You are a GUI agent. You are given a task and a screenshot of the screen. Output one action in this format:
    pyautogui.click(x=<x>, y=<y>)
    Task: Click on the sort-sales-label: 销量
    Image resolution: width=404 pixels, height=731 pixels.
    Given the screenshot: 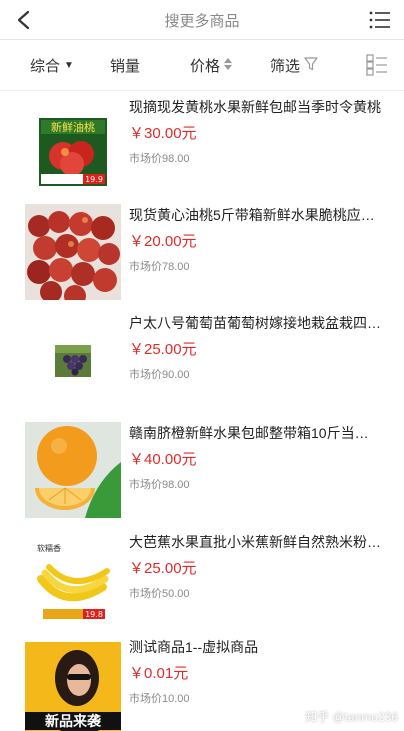 What is the action you would take?
    pyautogui.click(x=125, y=66)
    